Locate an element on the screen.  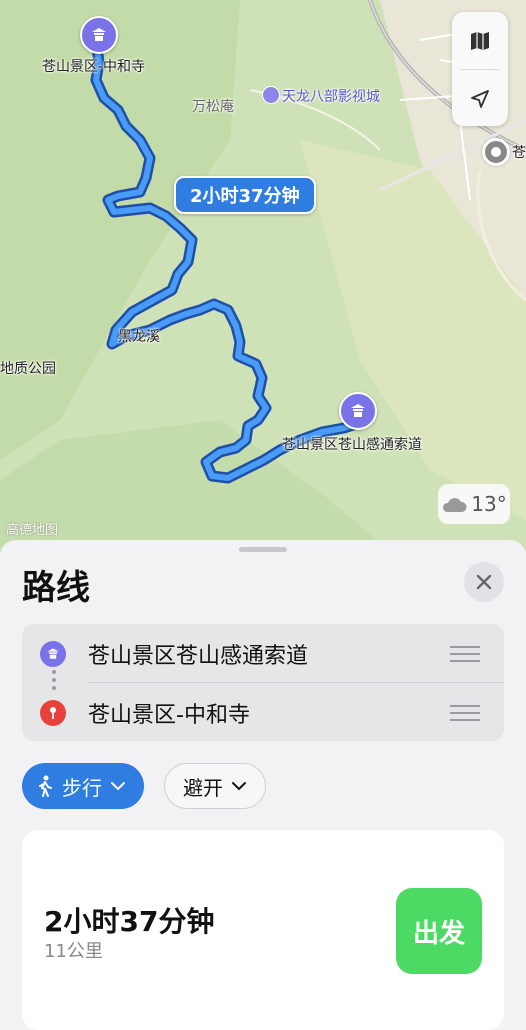
sheet-title: 路线 is located at coordinates (56, 588).